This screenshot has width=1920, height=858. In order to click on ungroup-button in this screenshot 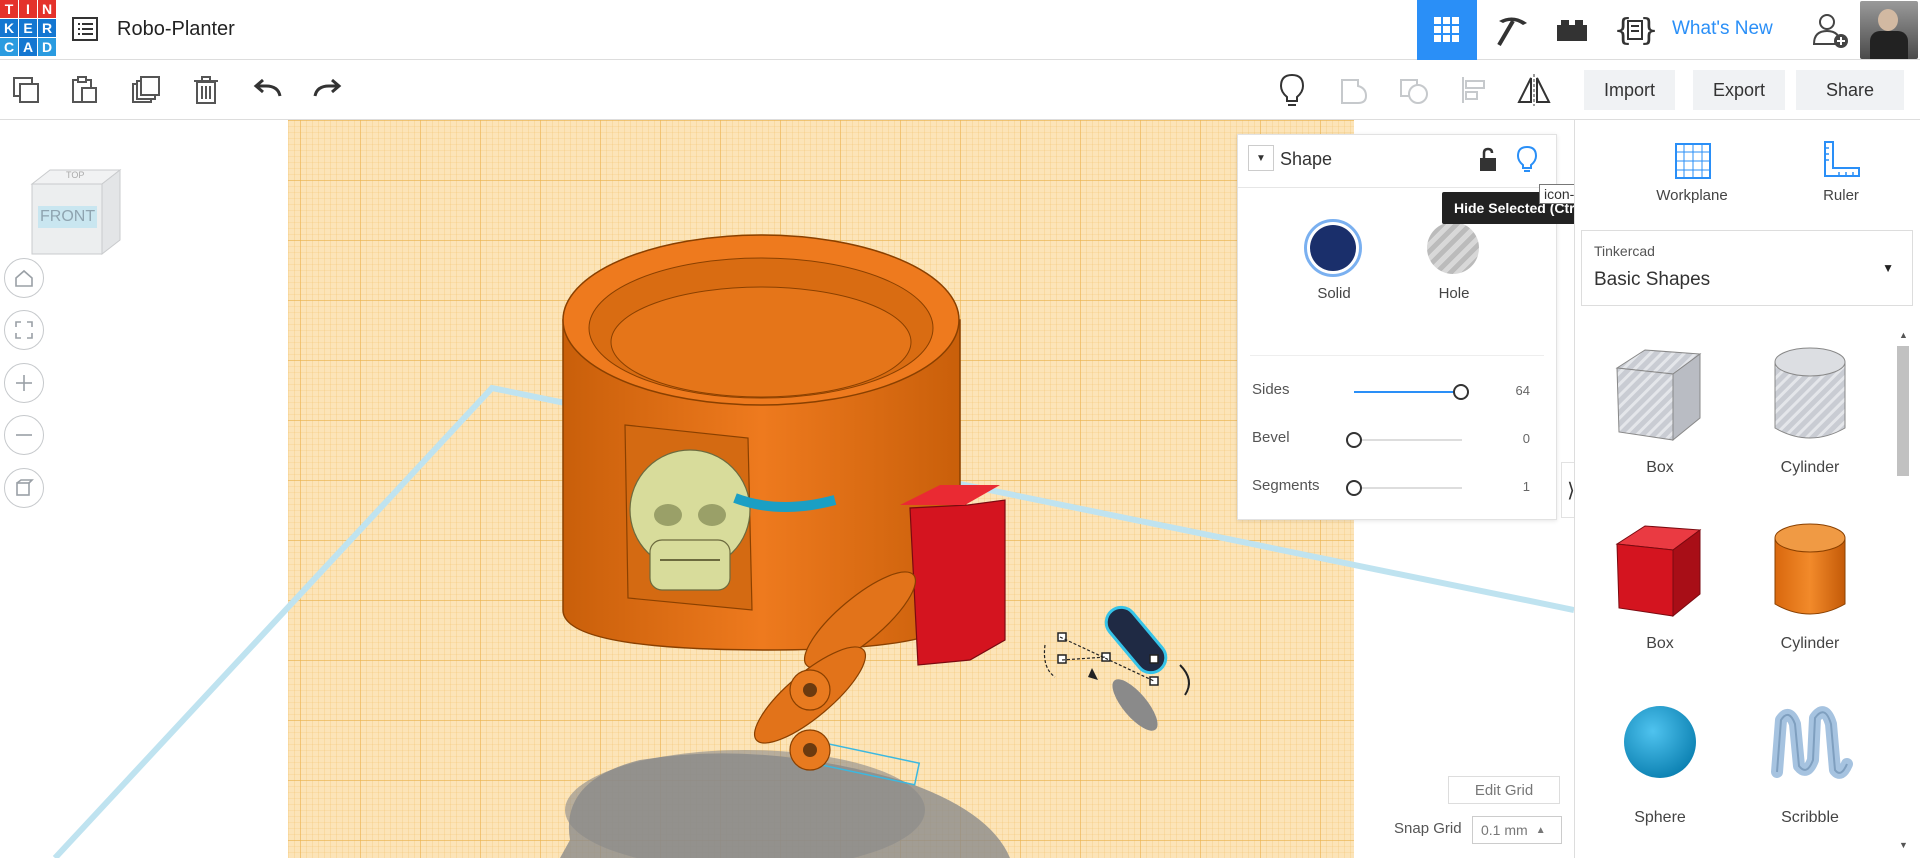, I will do `click(1414, 90)`.